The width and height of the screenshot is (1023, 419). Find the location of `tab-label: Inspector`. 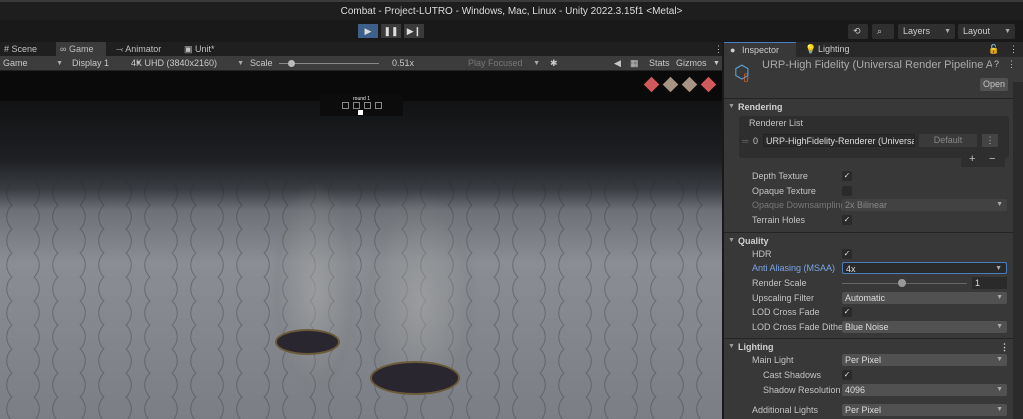

tab-label: Inspector is located at coordinates (761, 50).